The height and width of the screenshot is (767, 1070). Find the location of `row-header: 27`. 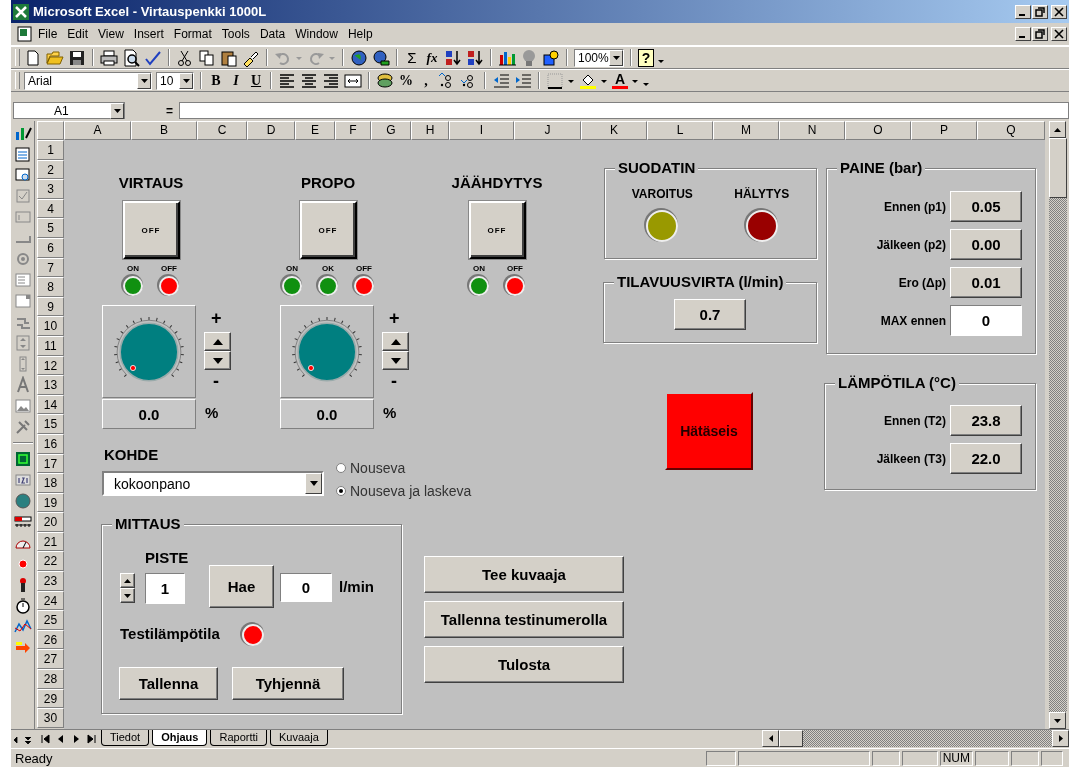

row-header: 27 is located at coordinates (50, 659).